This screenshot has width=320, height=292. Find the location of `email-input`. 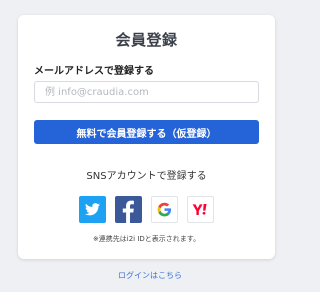

email-input is located at coordinates (146, 92).